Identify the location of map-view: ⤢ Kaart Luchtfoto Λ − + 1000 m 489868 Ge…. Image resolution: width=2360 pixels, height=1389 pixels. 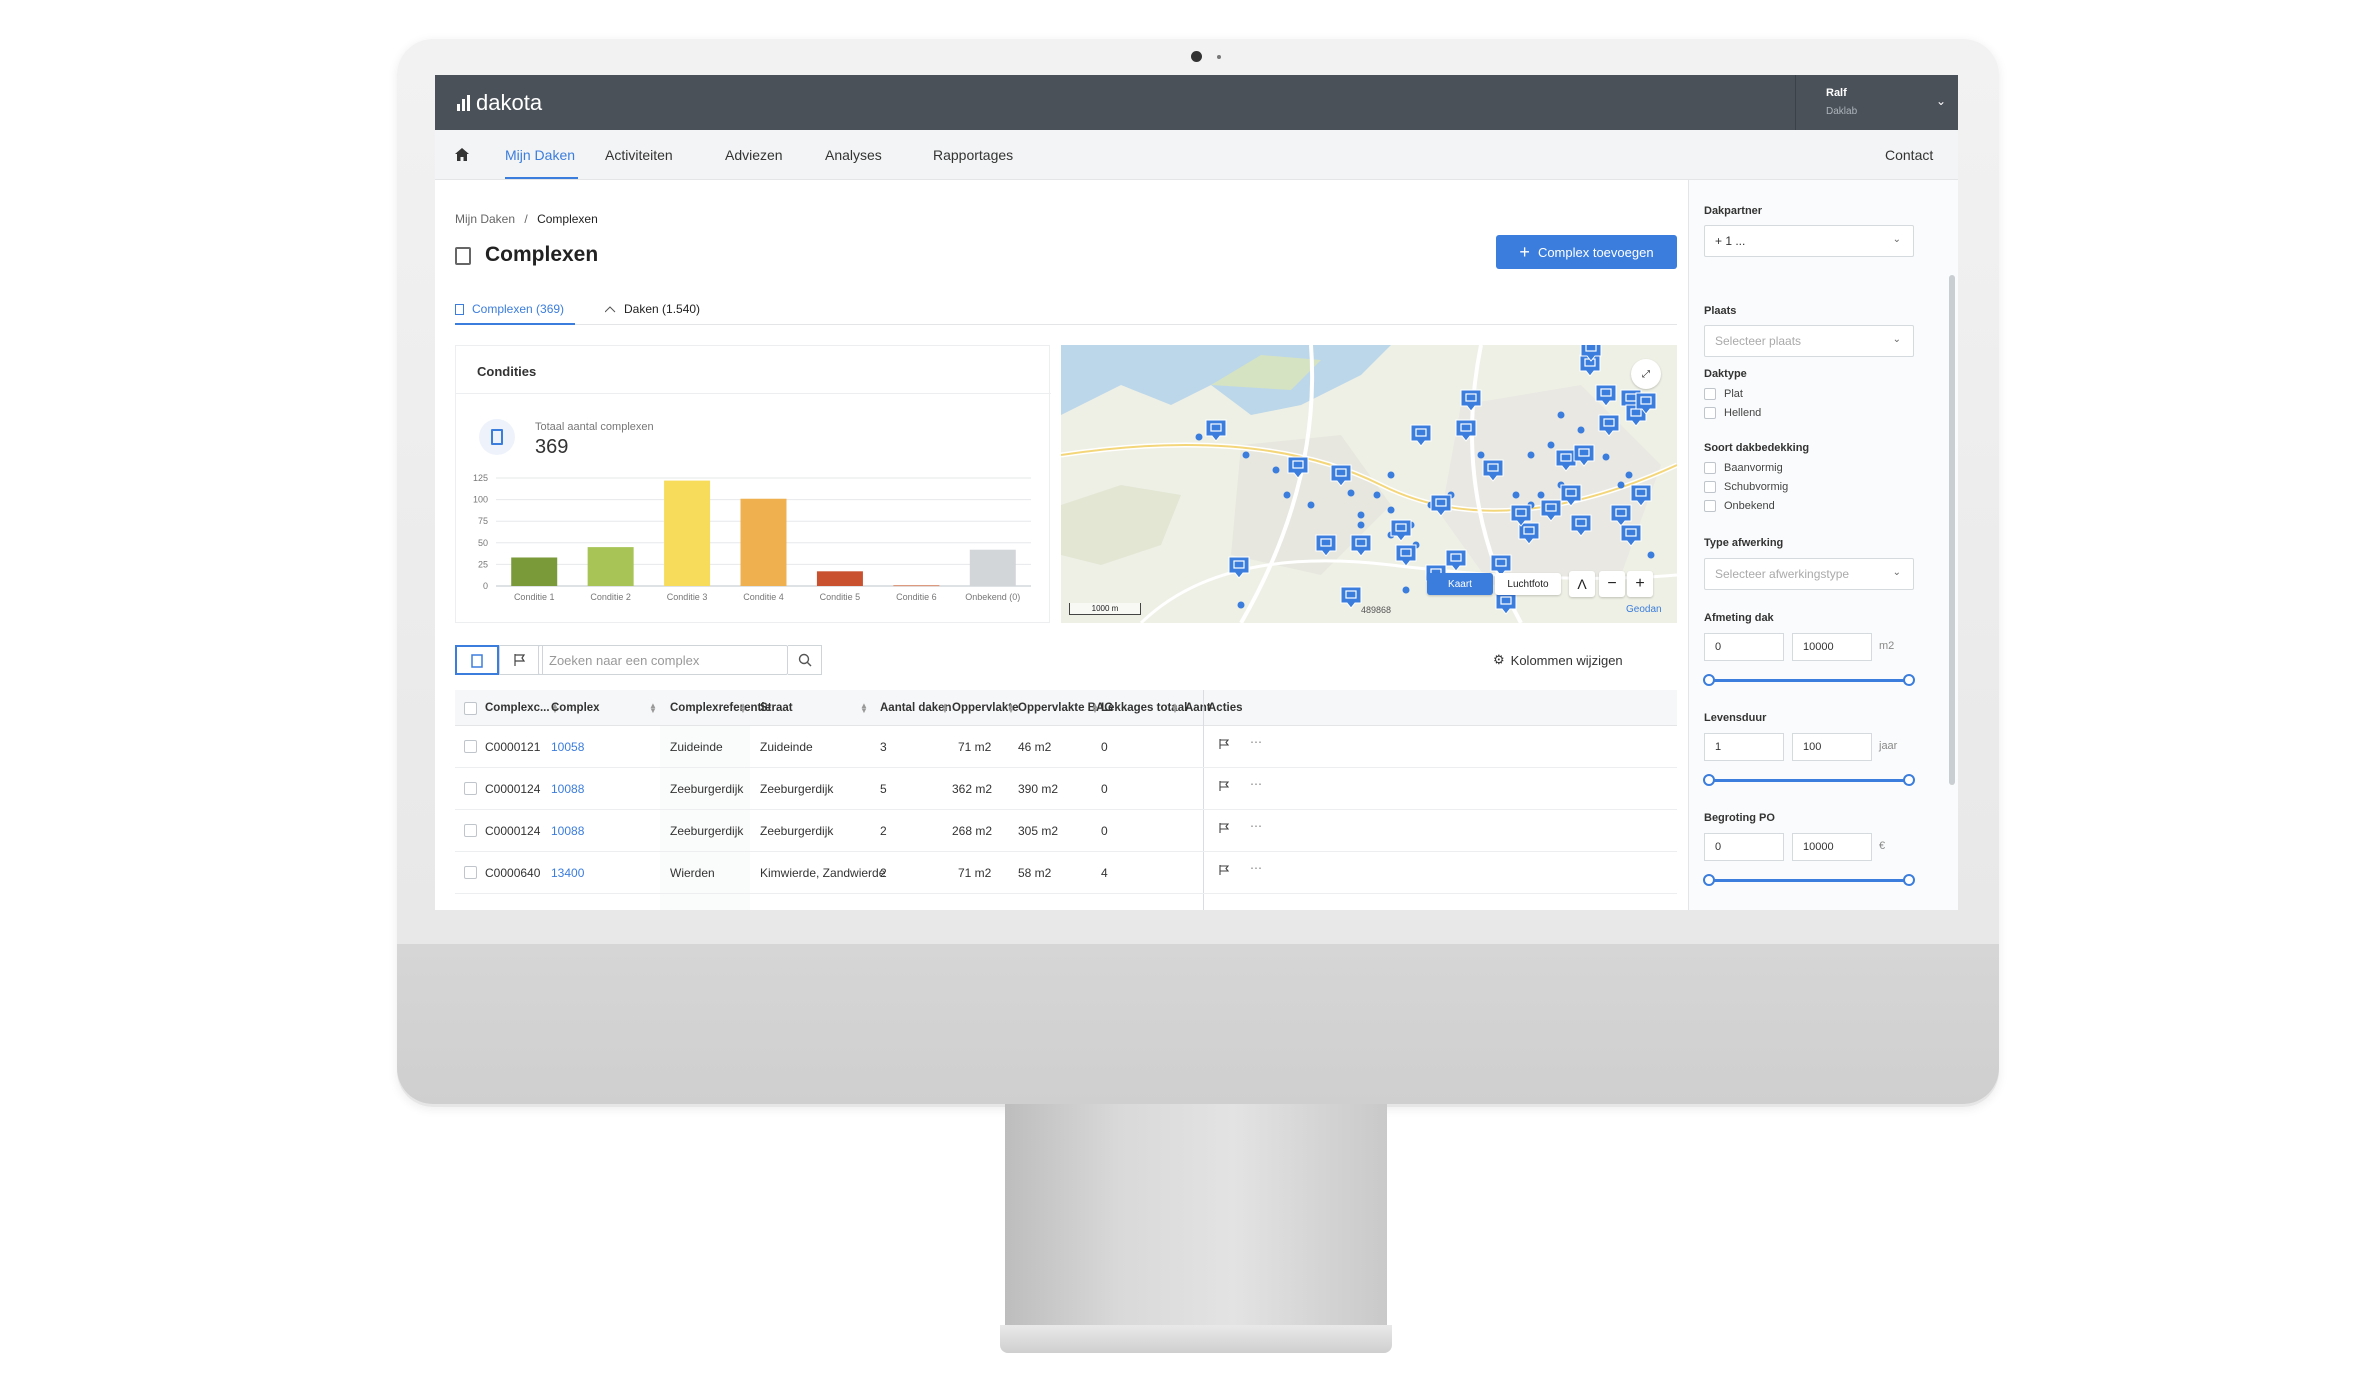
(1369, 484).